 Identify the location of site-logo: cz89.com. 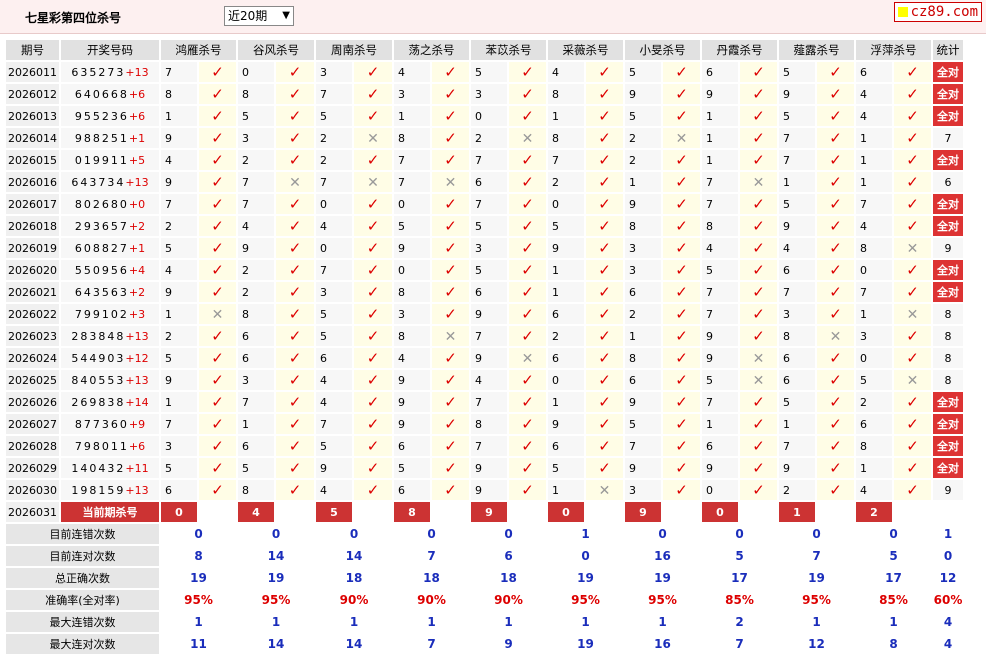
(937, 12).